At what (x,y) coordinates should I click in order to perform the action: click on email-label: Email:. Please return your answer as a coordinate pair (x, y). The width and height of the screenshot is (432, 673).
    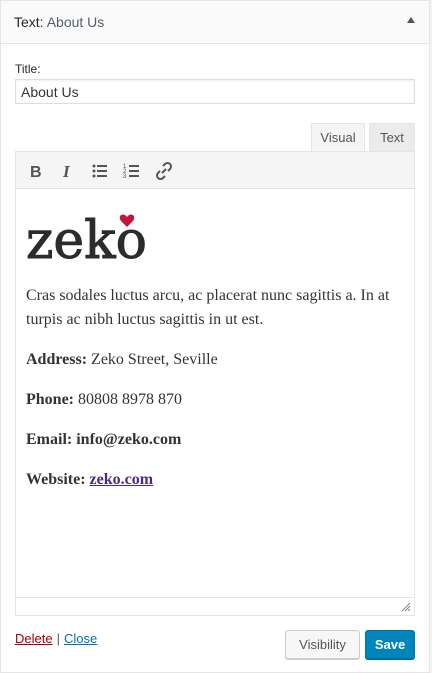
    Looking at the image, I should click on (49, 439).